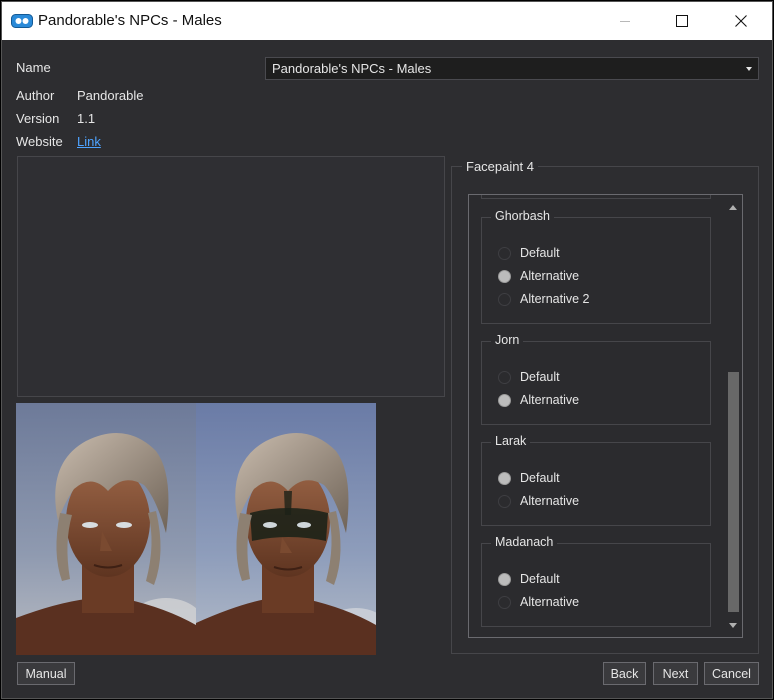 The image size is (774, 700). I want to click on options-group-title: Facepaint 4, so click(500, 166).